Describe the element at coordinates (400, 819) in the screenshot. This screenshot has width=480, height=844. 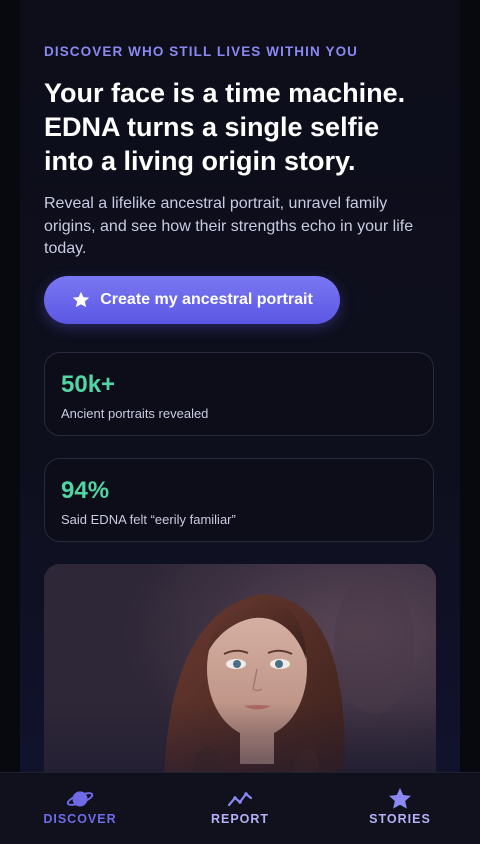
I see `nav-label: STORIES` at that location.